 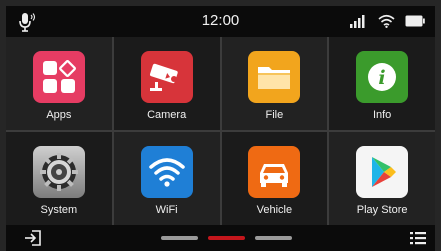 What do you see at coordinates (415, 21) in the screenshot?
I see `battery-icon` at bounding box center [415, 21].